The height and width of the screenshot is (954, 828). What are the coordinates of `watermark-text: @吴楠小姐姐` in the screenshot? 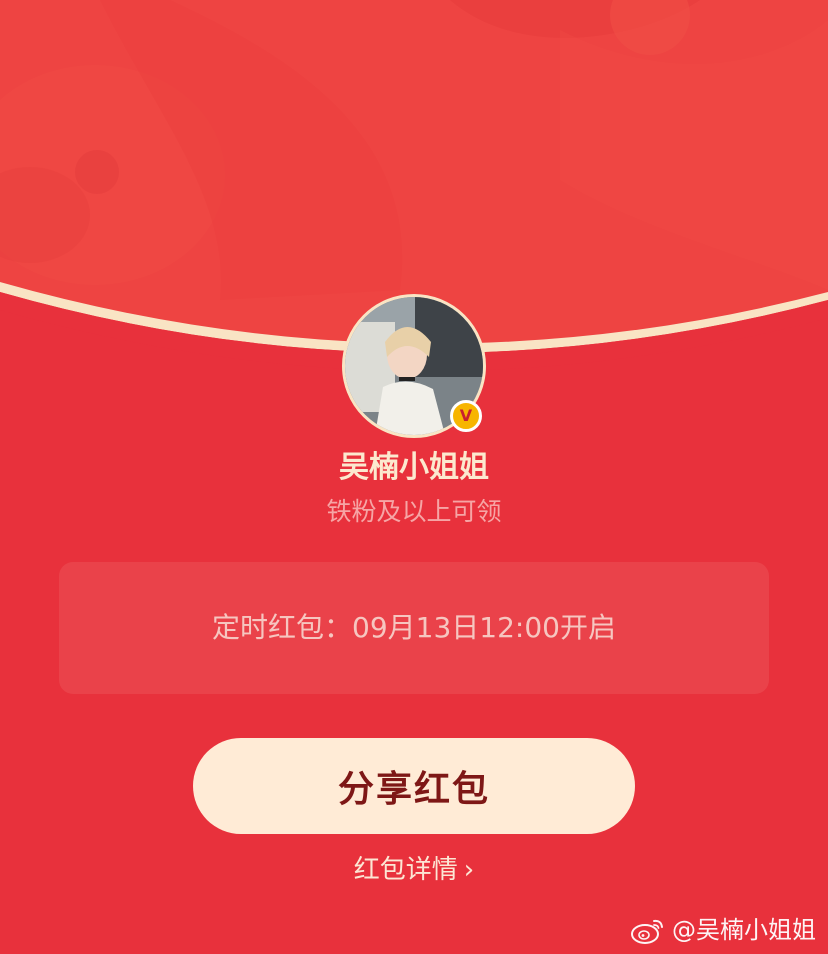 It's located at (744, 930).